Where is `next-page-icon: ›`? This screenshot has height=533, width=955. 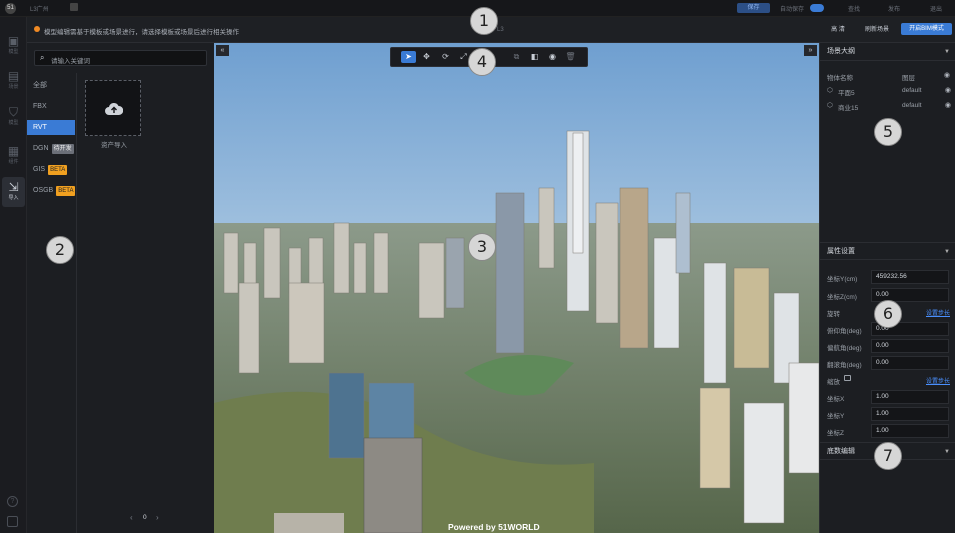 next-page-icon: › is located at coordinates (157, 517).